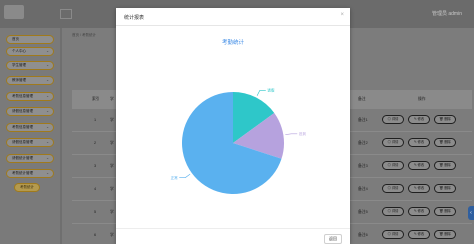  What do you see at coordinates (112, 99) in the screenshot?
I see `header-name: 学` at bounding box center [112, 99].